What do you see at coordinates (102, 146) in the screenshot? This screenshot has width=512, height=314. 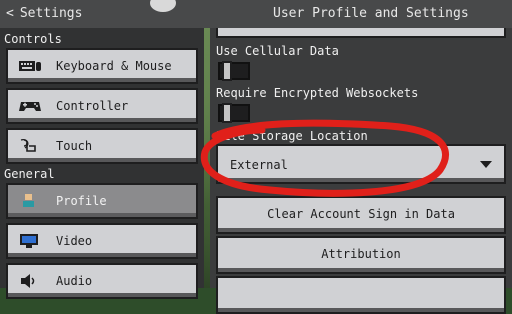 I see `sidebar-item-touch: Touch` at bounding box center [102, 146].